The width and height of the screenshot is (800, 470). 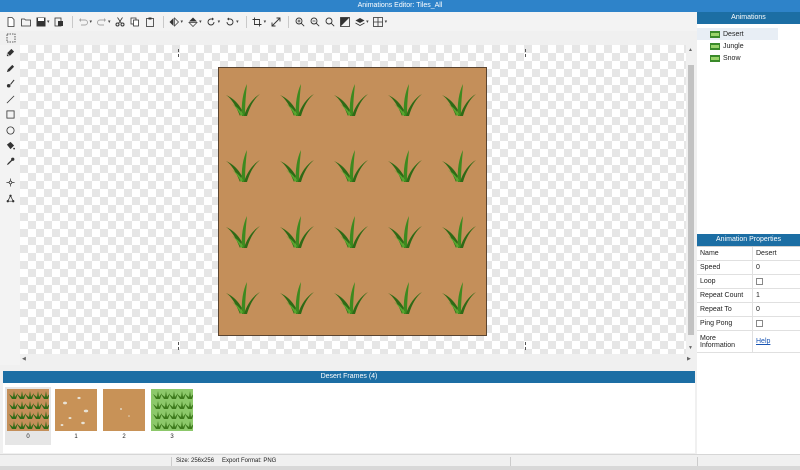 I want to click on frame-image-green-grass, so click(x=172, y=410).